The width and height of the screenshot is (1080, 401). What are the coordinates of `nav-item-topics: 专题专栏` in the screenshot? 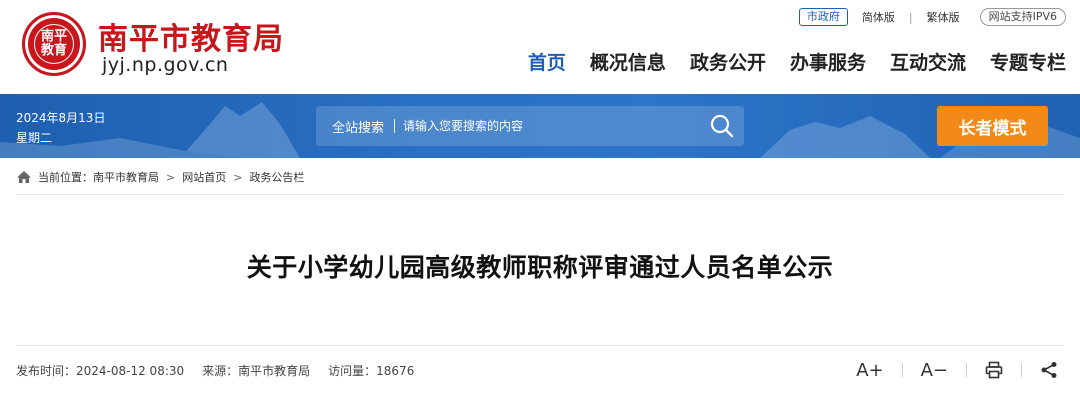 It's located at (1028, 61).